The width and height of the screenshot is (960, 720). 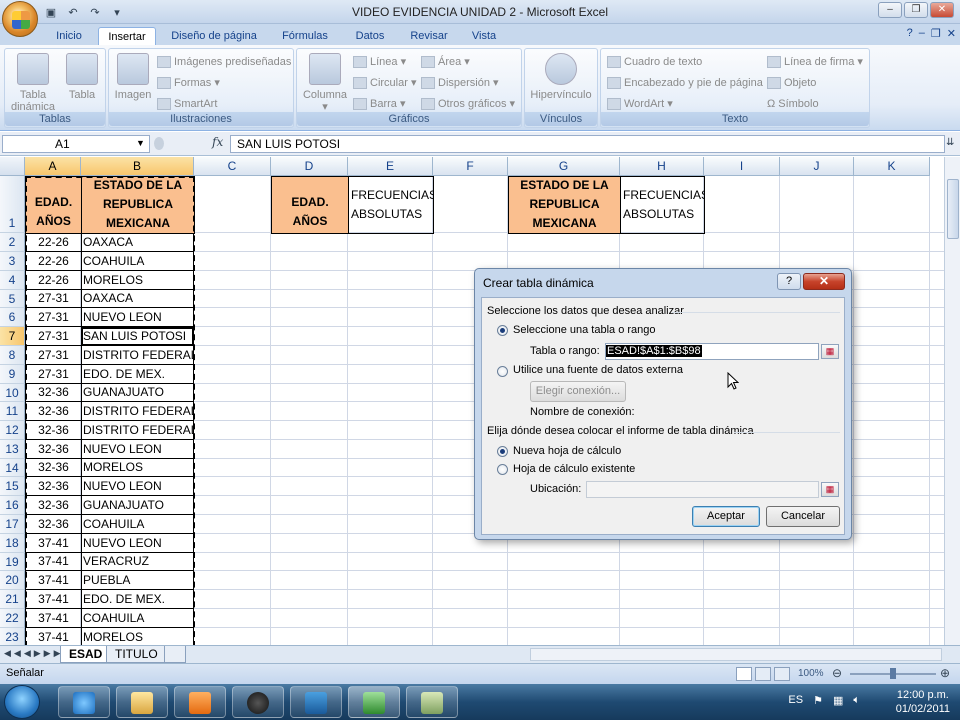 I want to click on row-header: 11, so click(x=12, y=411).